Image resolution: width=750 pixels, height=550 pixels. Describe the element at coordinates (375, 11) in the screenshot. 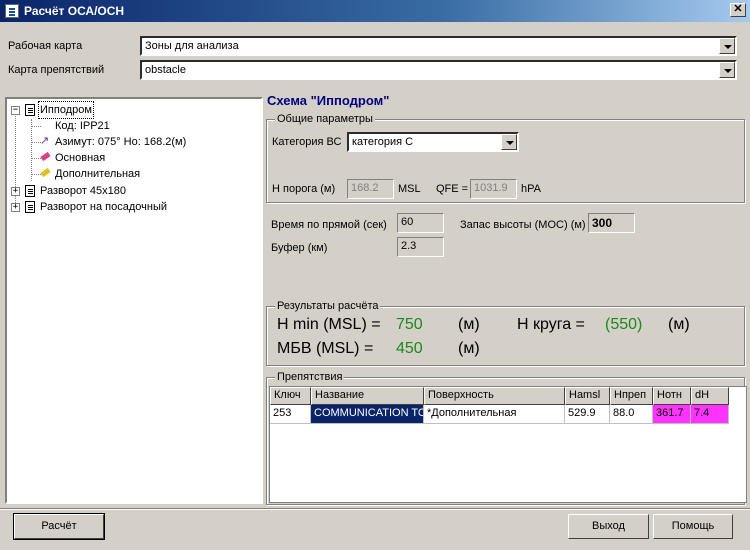

I see `title-bar: Расчёт ОСА/ОСН ✕` at that location.